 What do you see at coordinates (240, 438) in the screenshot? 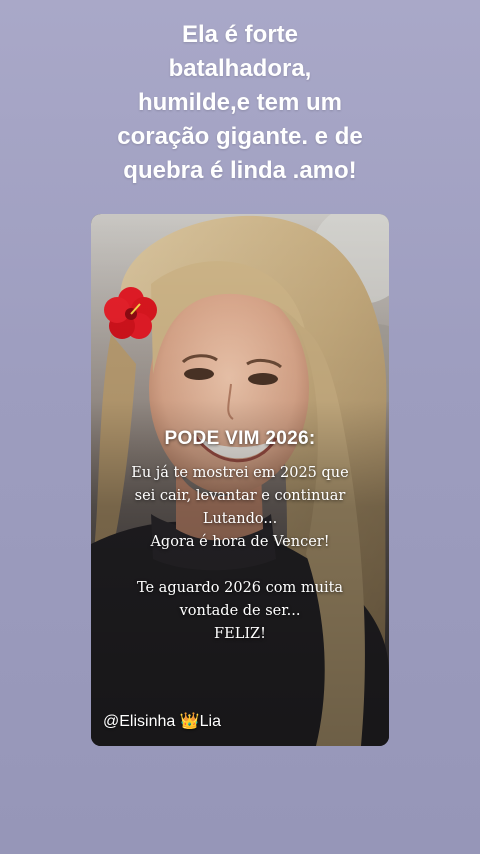
I see `card-headline: PODE VIM 2026:` at bounding box center [240, 438].